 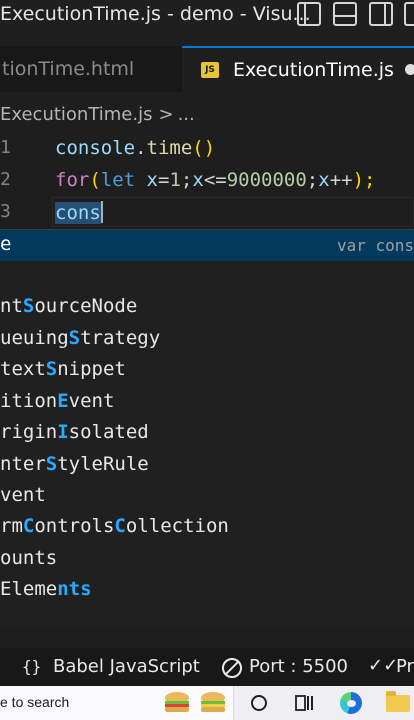 What do you see at coordinates (46, 589) in the screenshot?
I see `suggestion-label: Elements` at bounding box center [46, 589].